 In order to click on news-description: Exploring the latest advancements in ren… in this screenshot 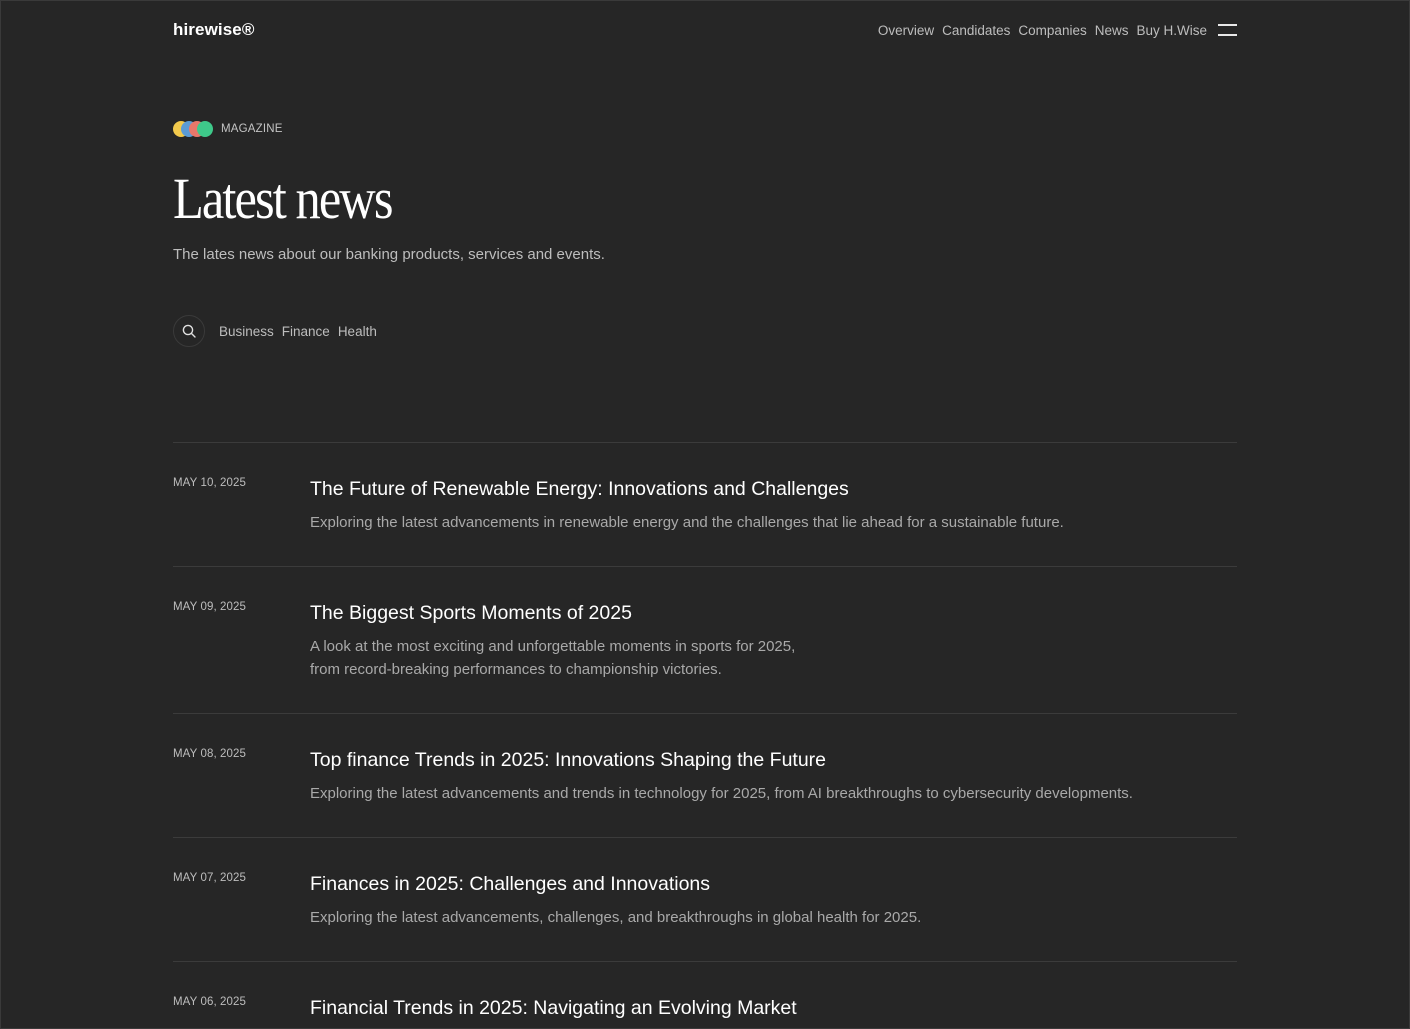, I will do `click(687, 522)`.